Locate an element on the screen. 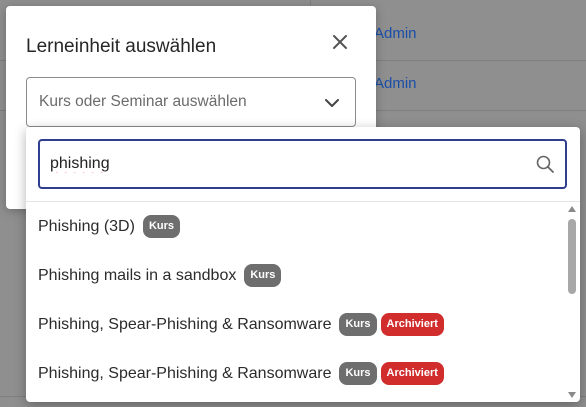 The width and height of the screenshot is (586, 407). learning-unit-select: Kurs oder Seminar auswählen is located at coordinates (191, 102).